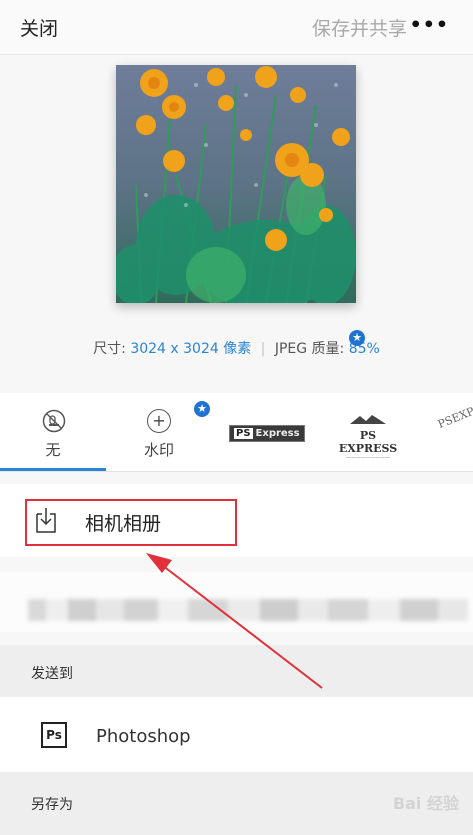 Image resolution: width=473 pixels, height=835 pixels. What do you see at coordinates (429, 25) in the screenshot?
I see `more-options-icon: •••` at bounding box center [429, 25].